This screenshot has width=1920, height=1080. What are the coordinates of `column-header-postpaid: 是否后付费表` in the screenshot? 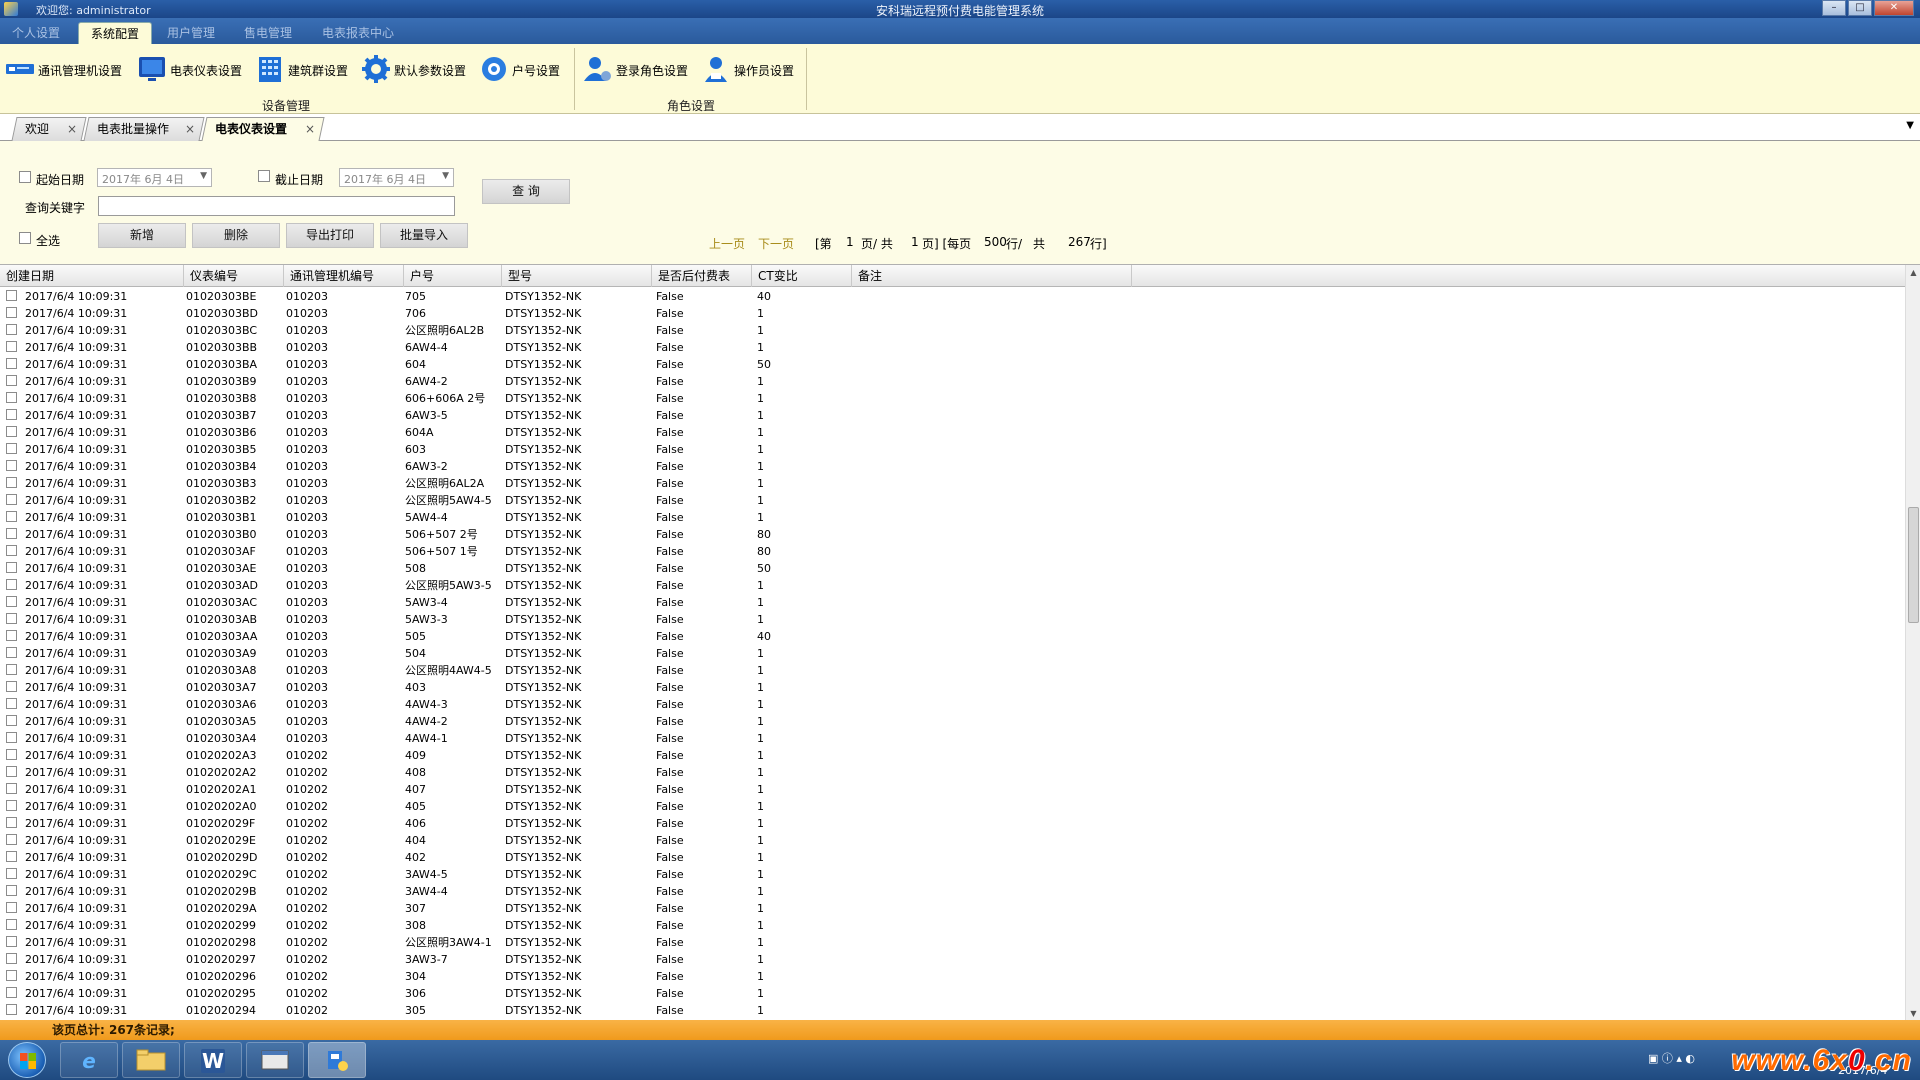 It's located at (702, 276).